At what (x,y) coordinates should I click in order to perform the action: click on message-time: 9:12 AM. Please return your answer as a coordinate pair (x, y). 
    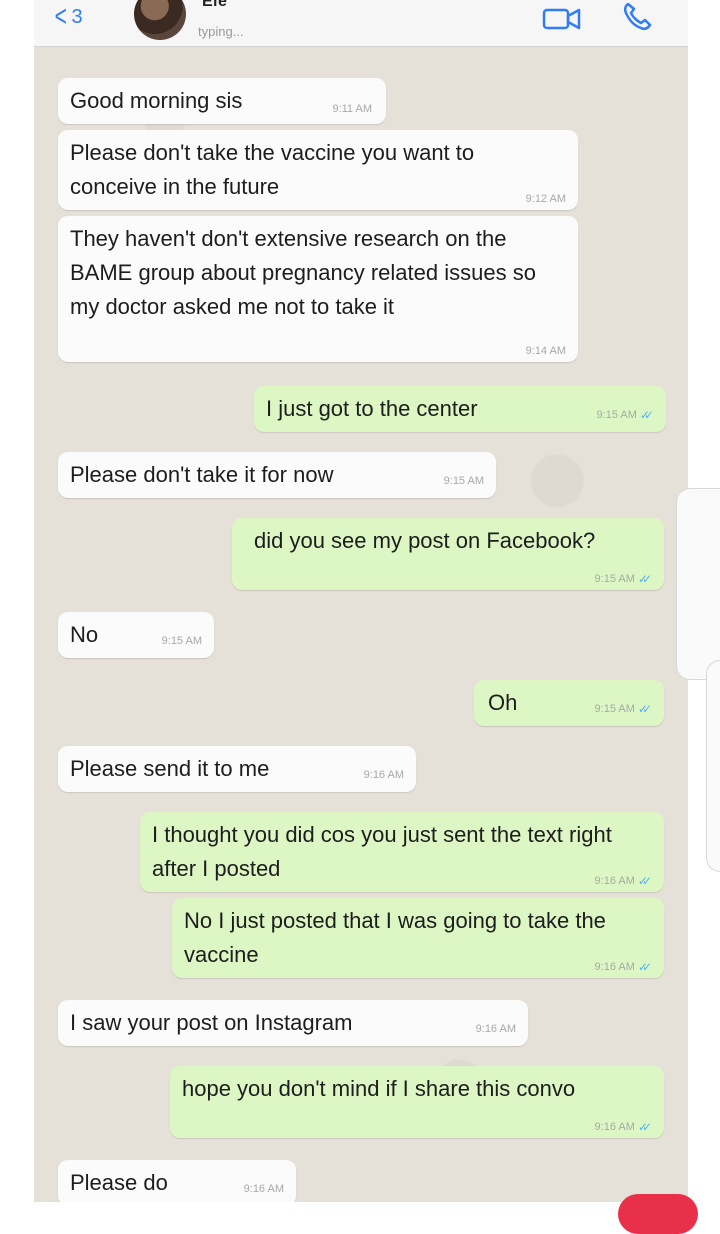
    Looking at the image, I should click on (545, 199).